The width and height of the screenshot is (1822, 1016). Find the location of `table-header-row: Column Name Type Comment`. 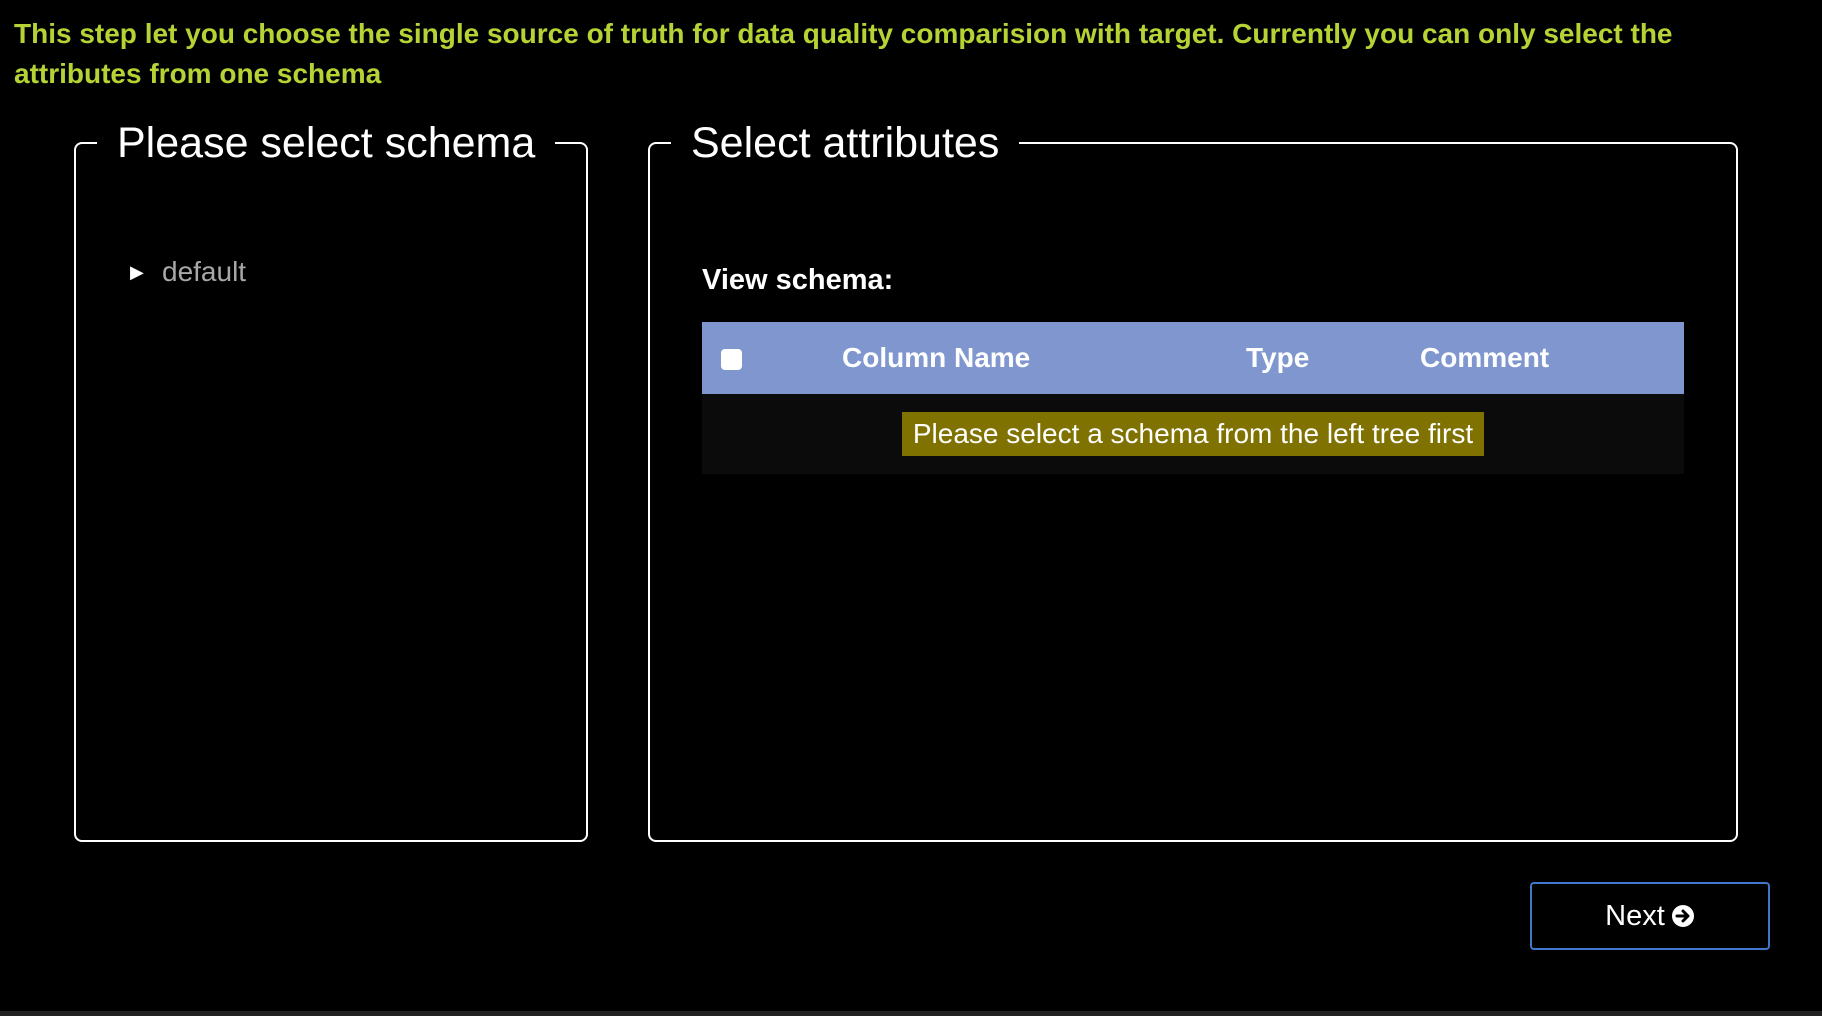

table-header-row: Column Name Type Comment is located at coordinates (1193, 358).